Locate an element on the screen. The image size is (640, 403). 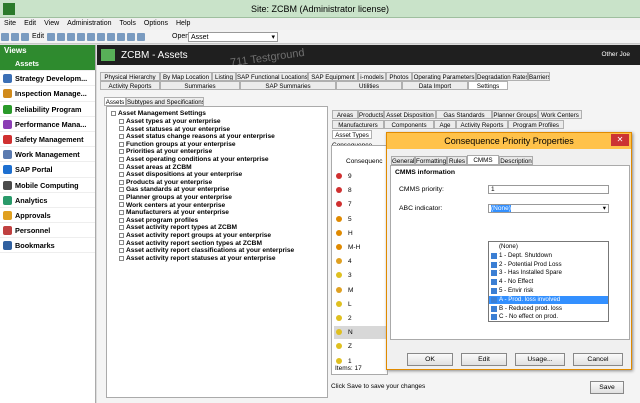
dropdown-option: B - Reduced prod. loss is located at coordinates (548, 309).